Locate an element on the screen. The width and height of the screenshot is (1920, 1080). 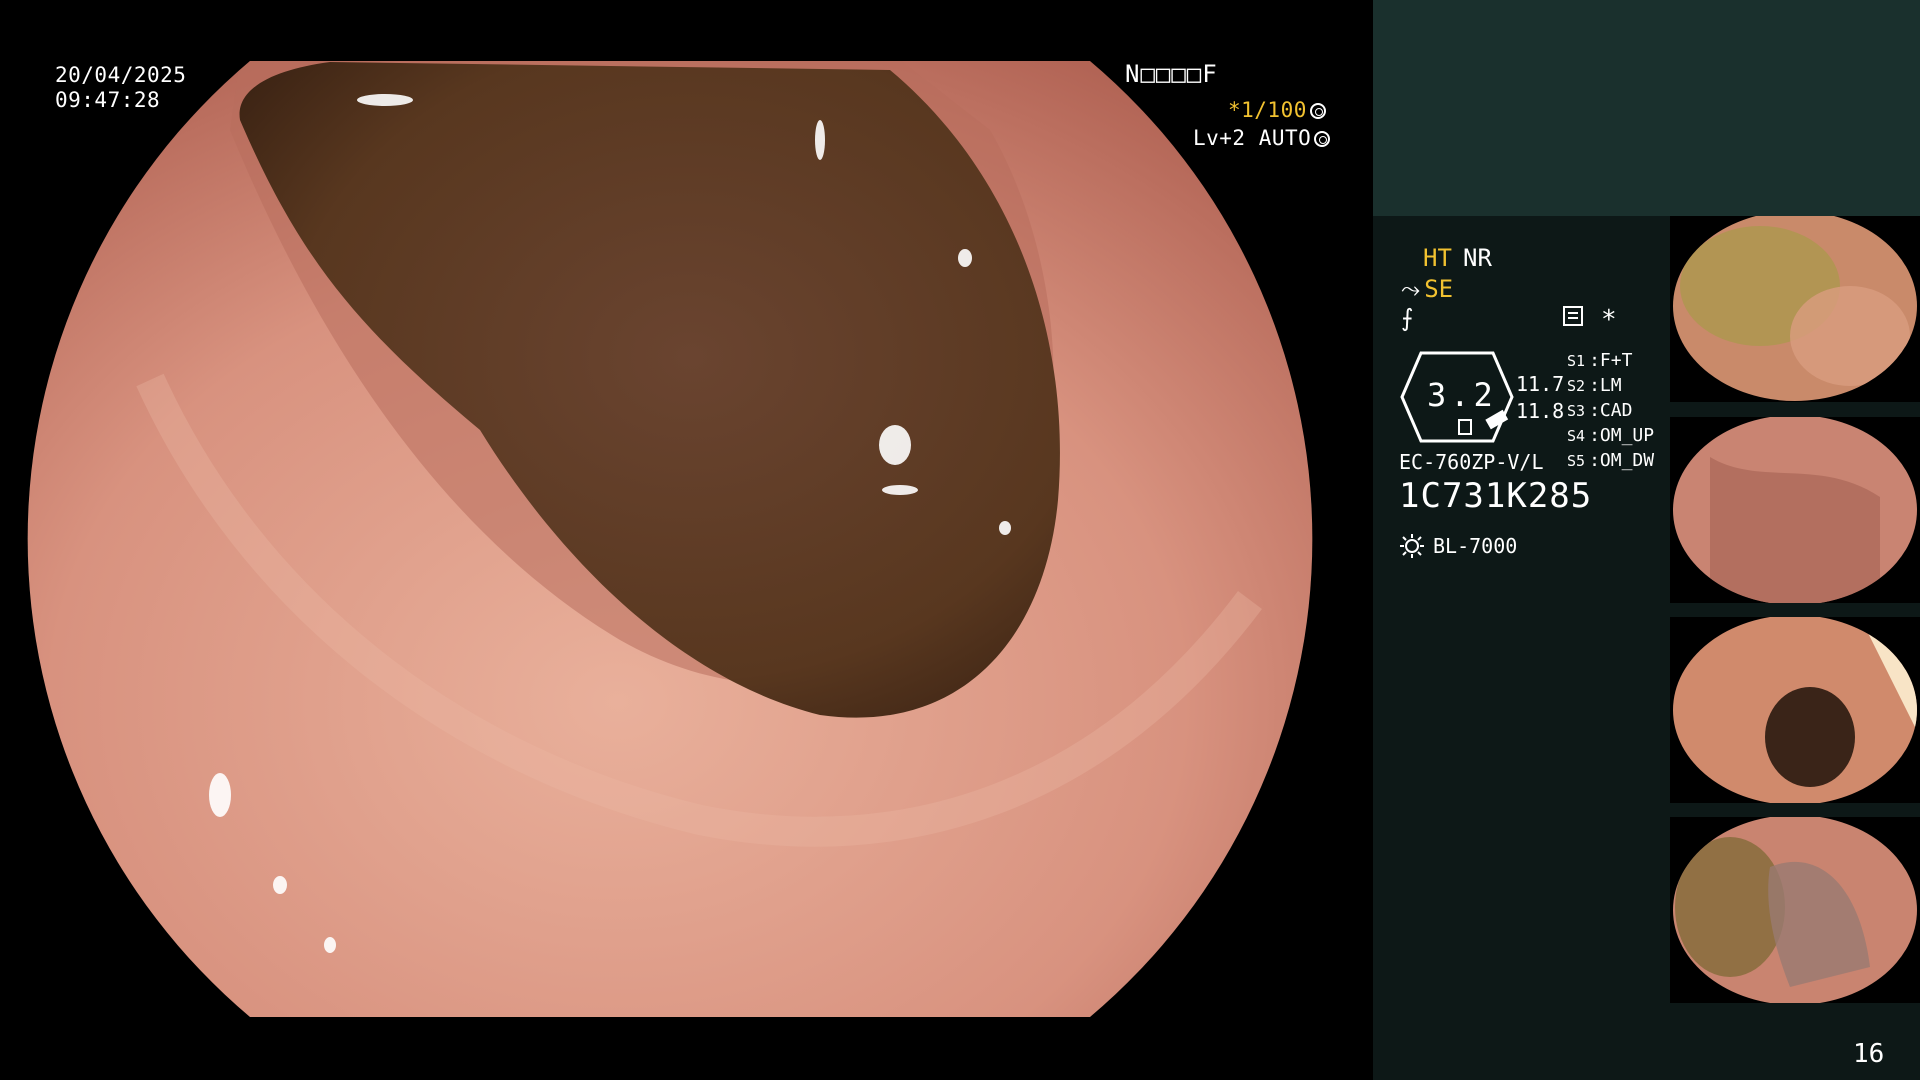
se-mode-label: SE is located at coordinates (1439, 289).